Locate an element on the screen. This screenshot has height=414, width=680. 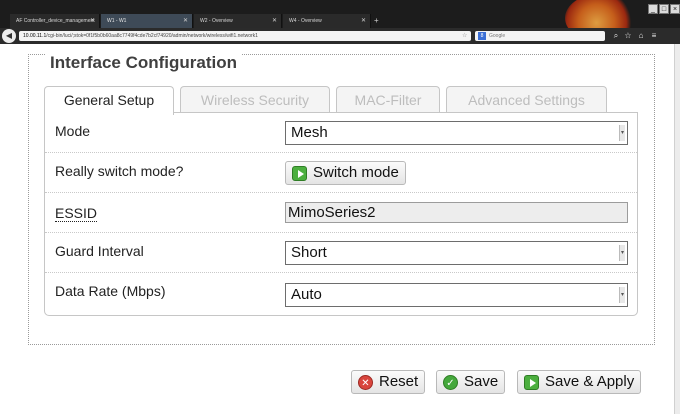
browser-tab-active: W1 - W1 ✕ is located at coordinates (147, 21).